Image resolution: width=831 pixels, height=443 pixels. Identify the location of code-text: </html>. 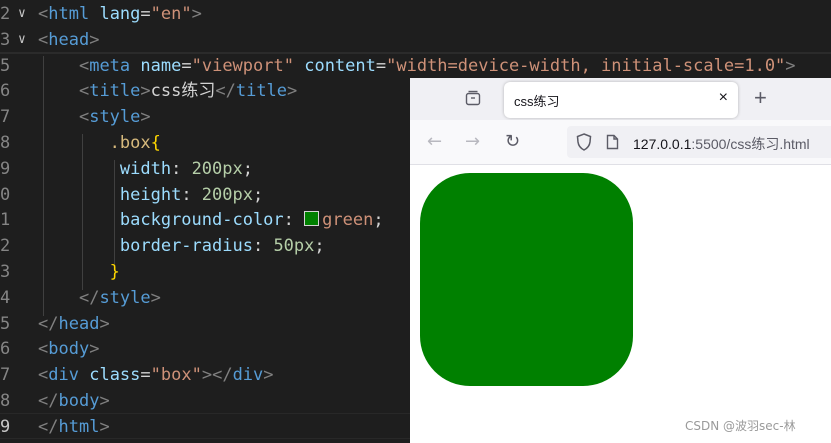
(74, 426).